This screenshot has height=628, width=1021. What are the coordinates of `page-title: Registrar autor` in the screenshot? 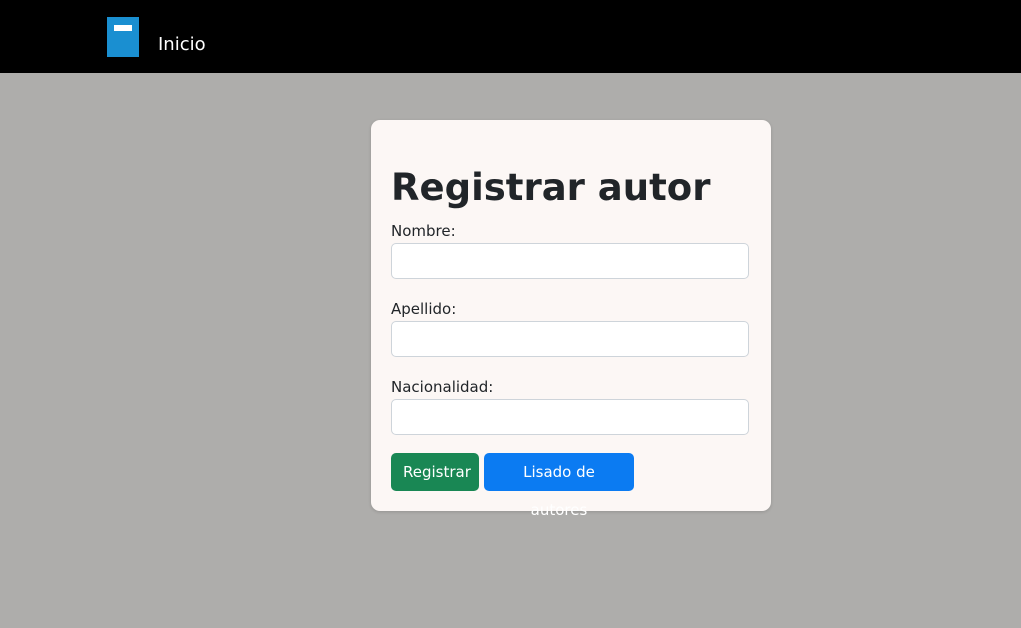 It's located at (551, 187).